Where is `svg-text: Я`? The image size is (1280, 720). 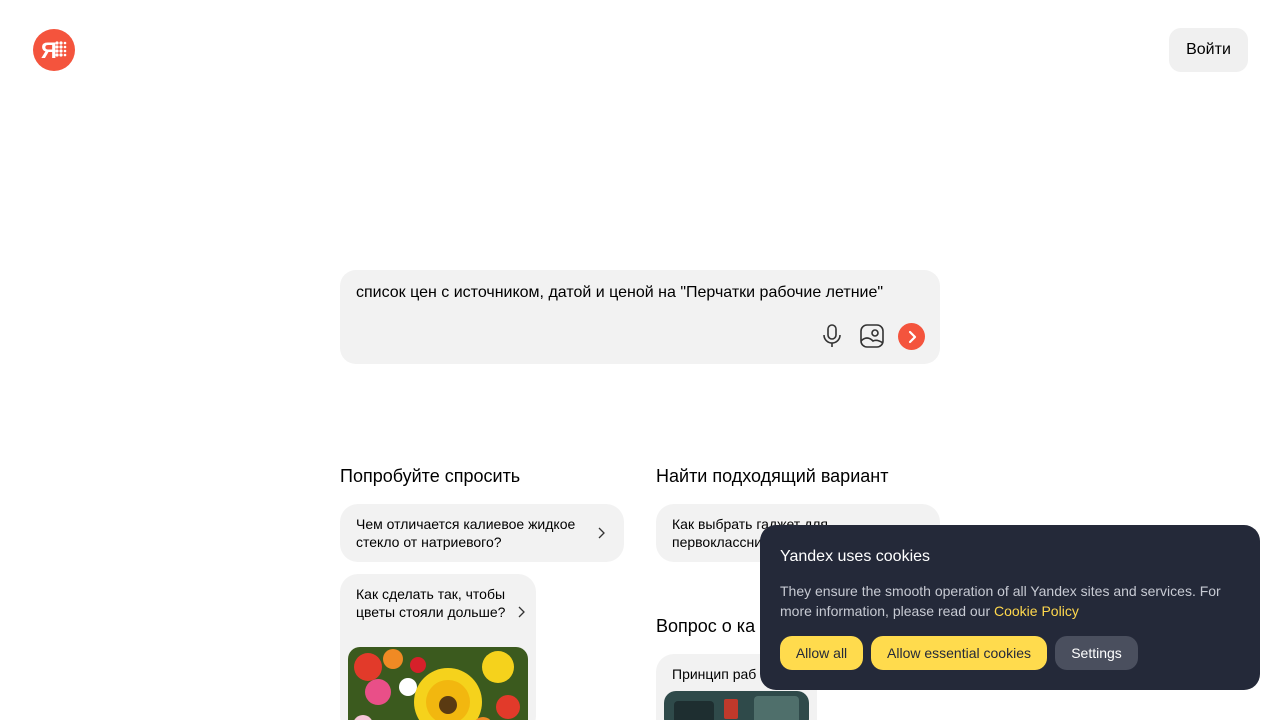
svg-text: Я is located at coordinates (49, 50).